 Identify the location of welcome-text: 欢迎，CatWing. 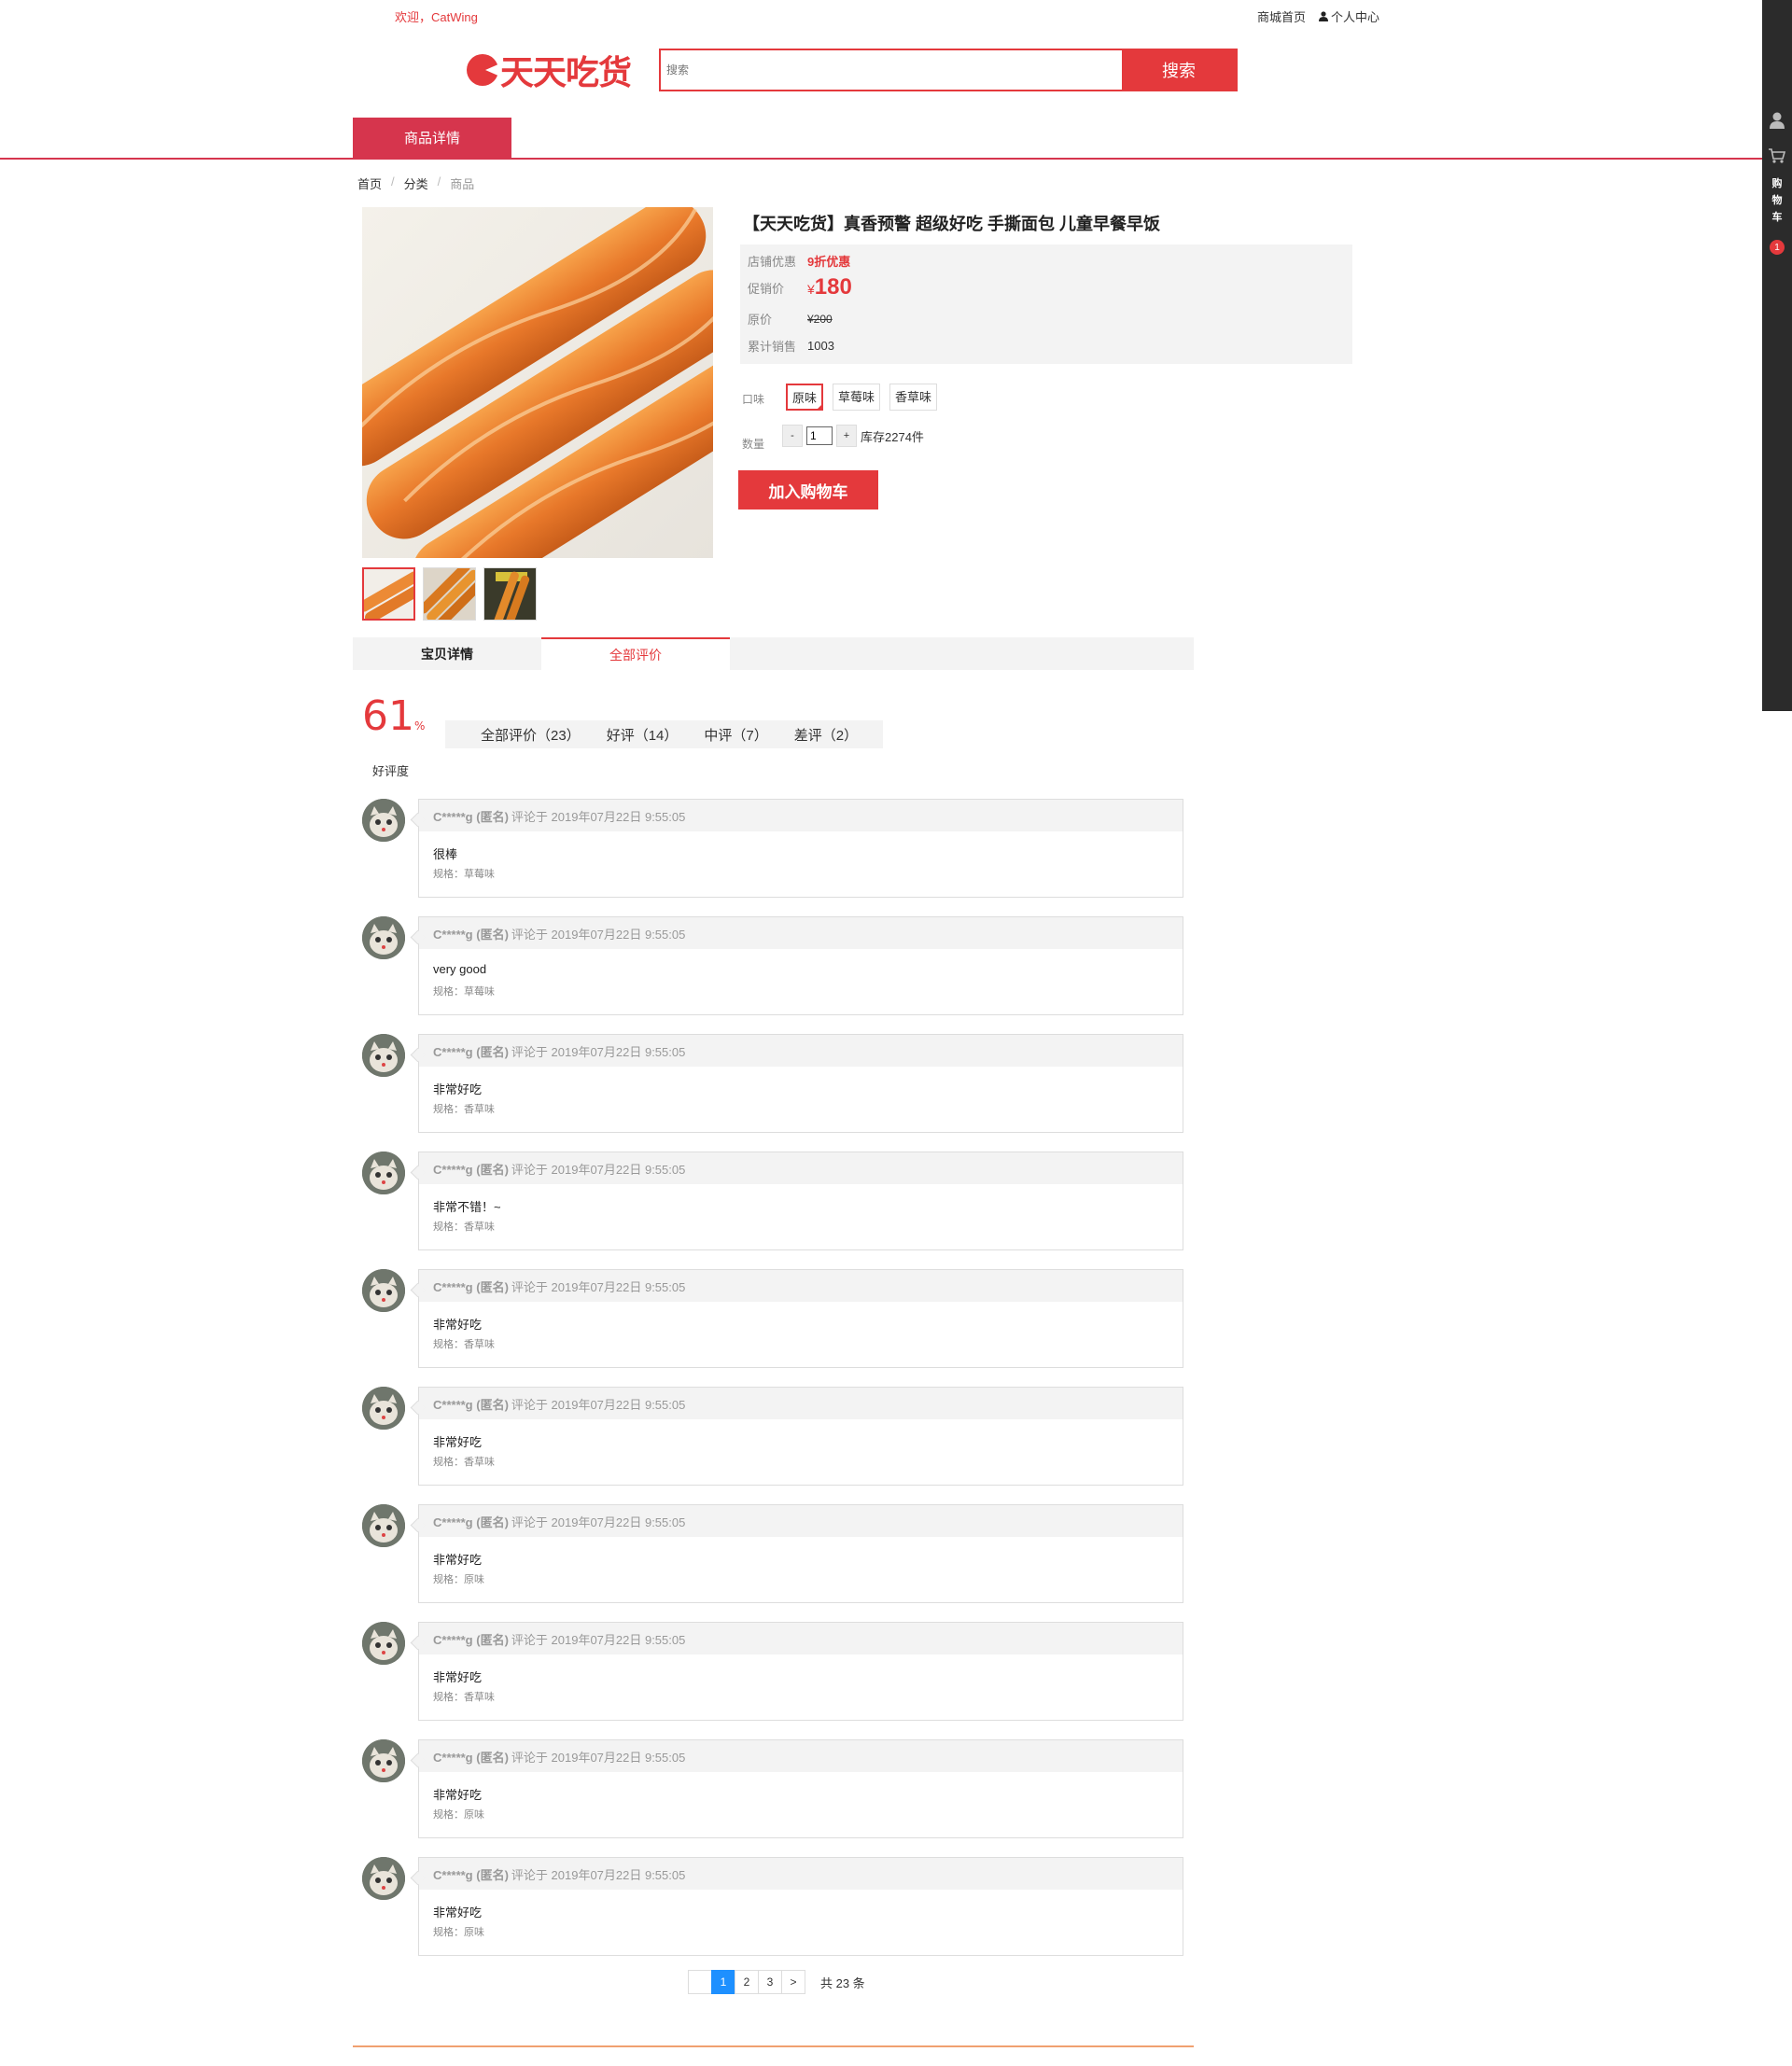
(436, 17).